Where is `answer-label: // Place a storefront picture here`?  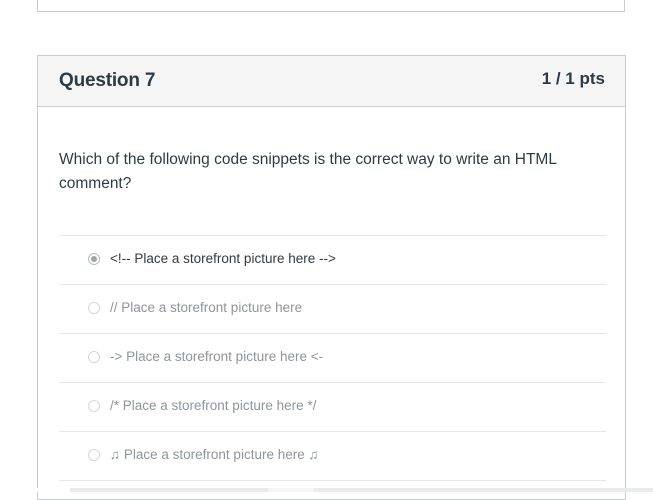
answer-label: // Place a storefront picture here is located at coordinates (206, 307).